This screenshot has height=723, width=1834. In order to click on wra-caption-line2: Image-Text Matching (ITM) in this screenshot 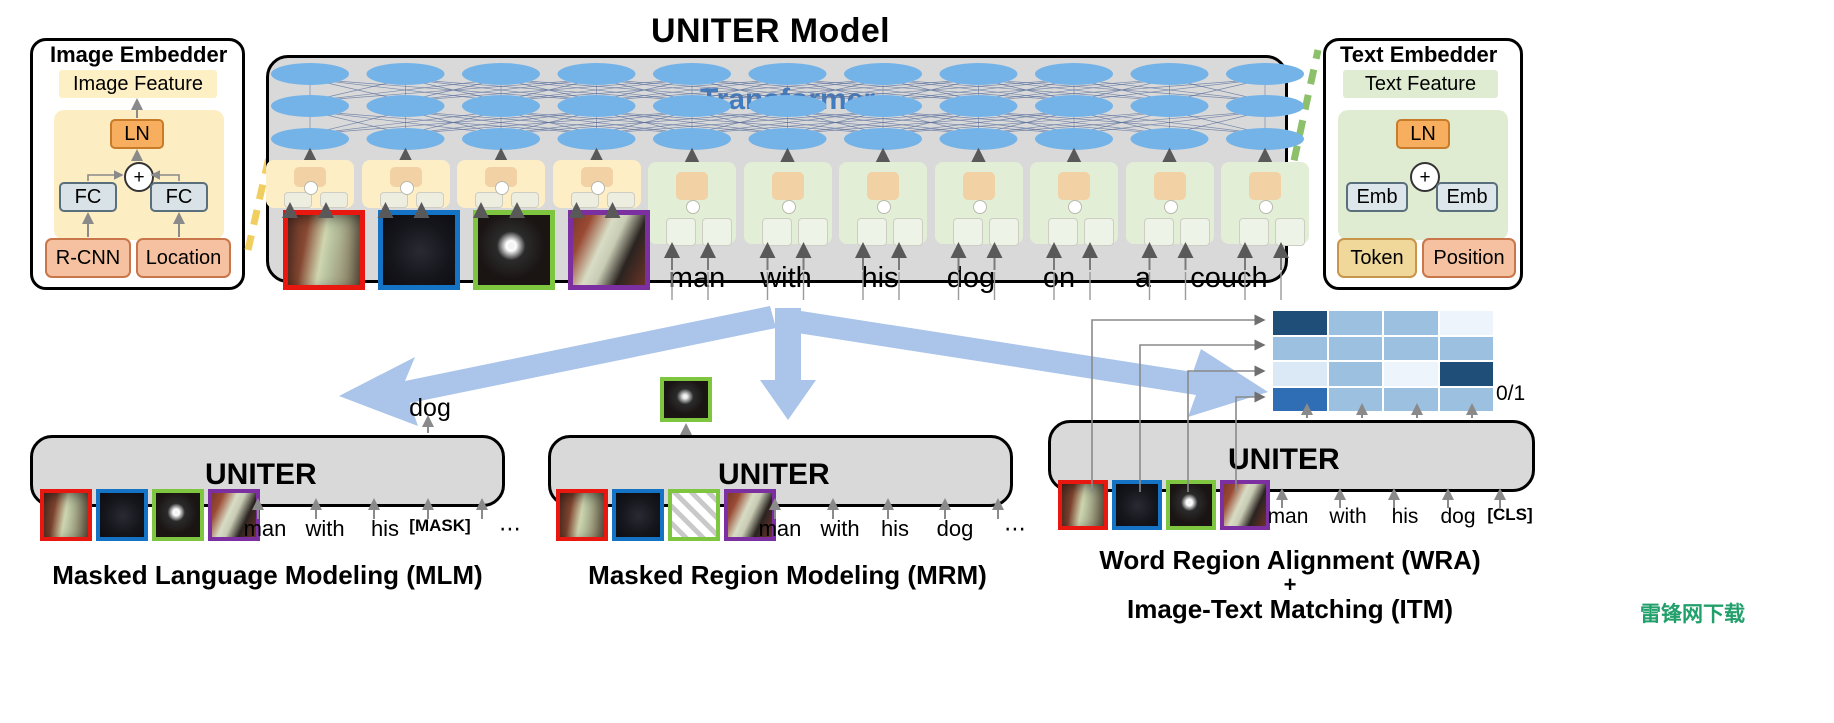, I will do `click(1290, 609)`.